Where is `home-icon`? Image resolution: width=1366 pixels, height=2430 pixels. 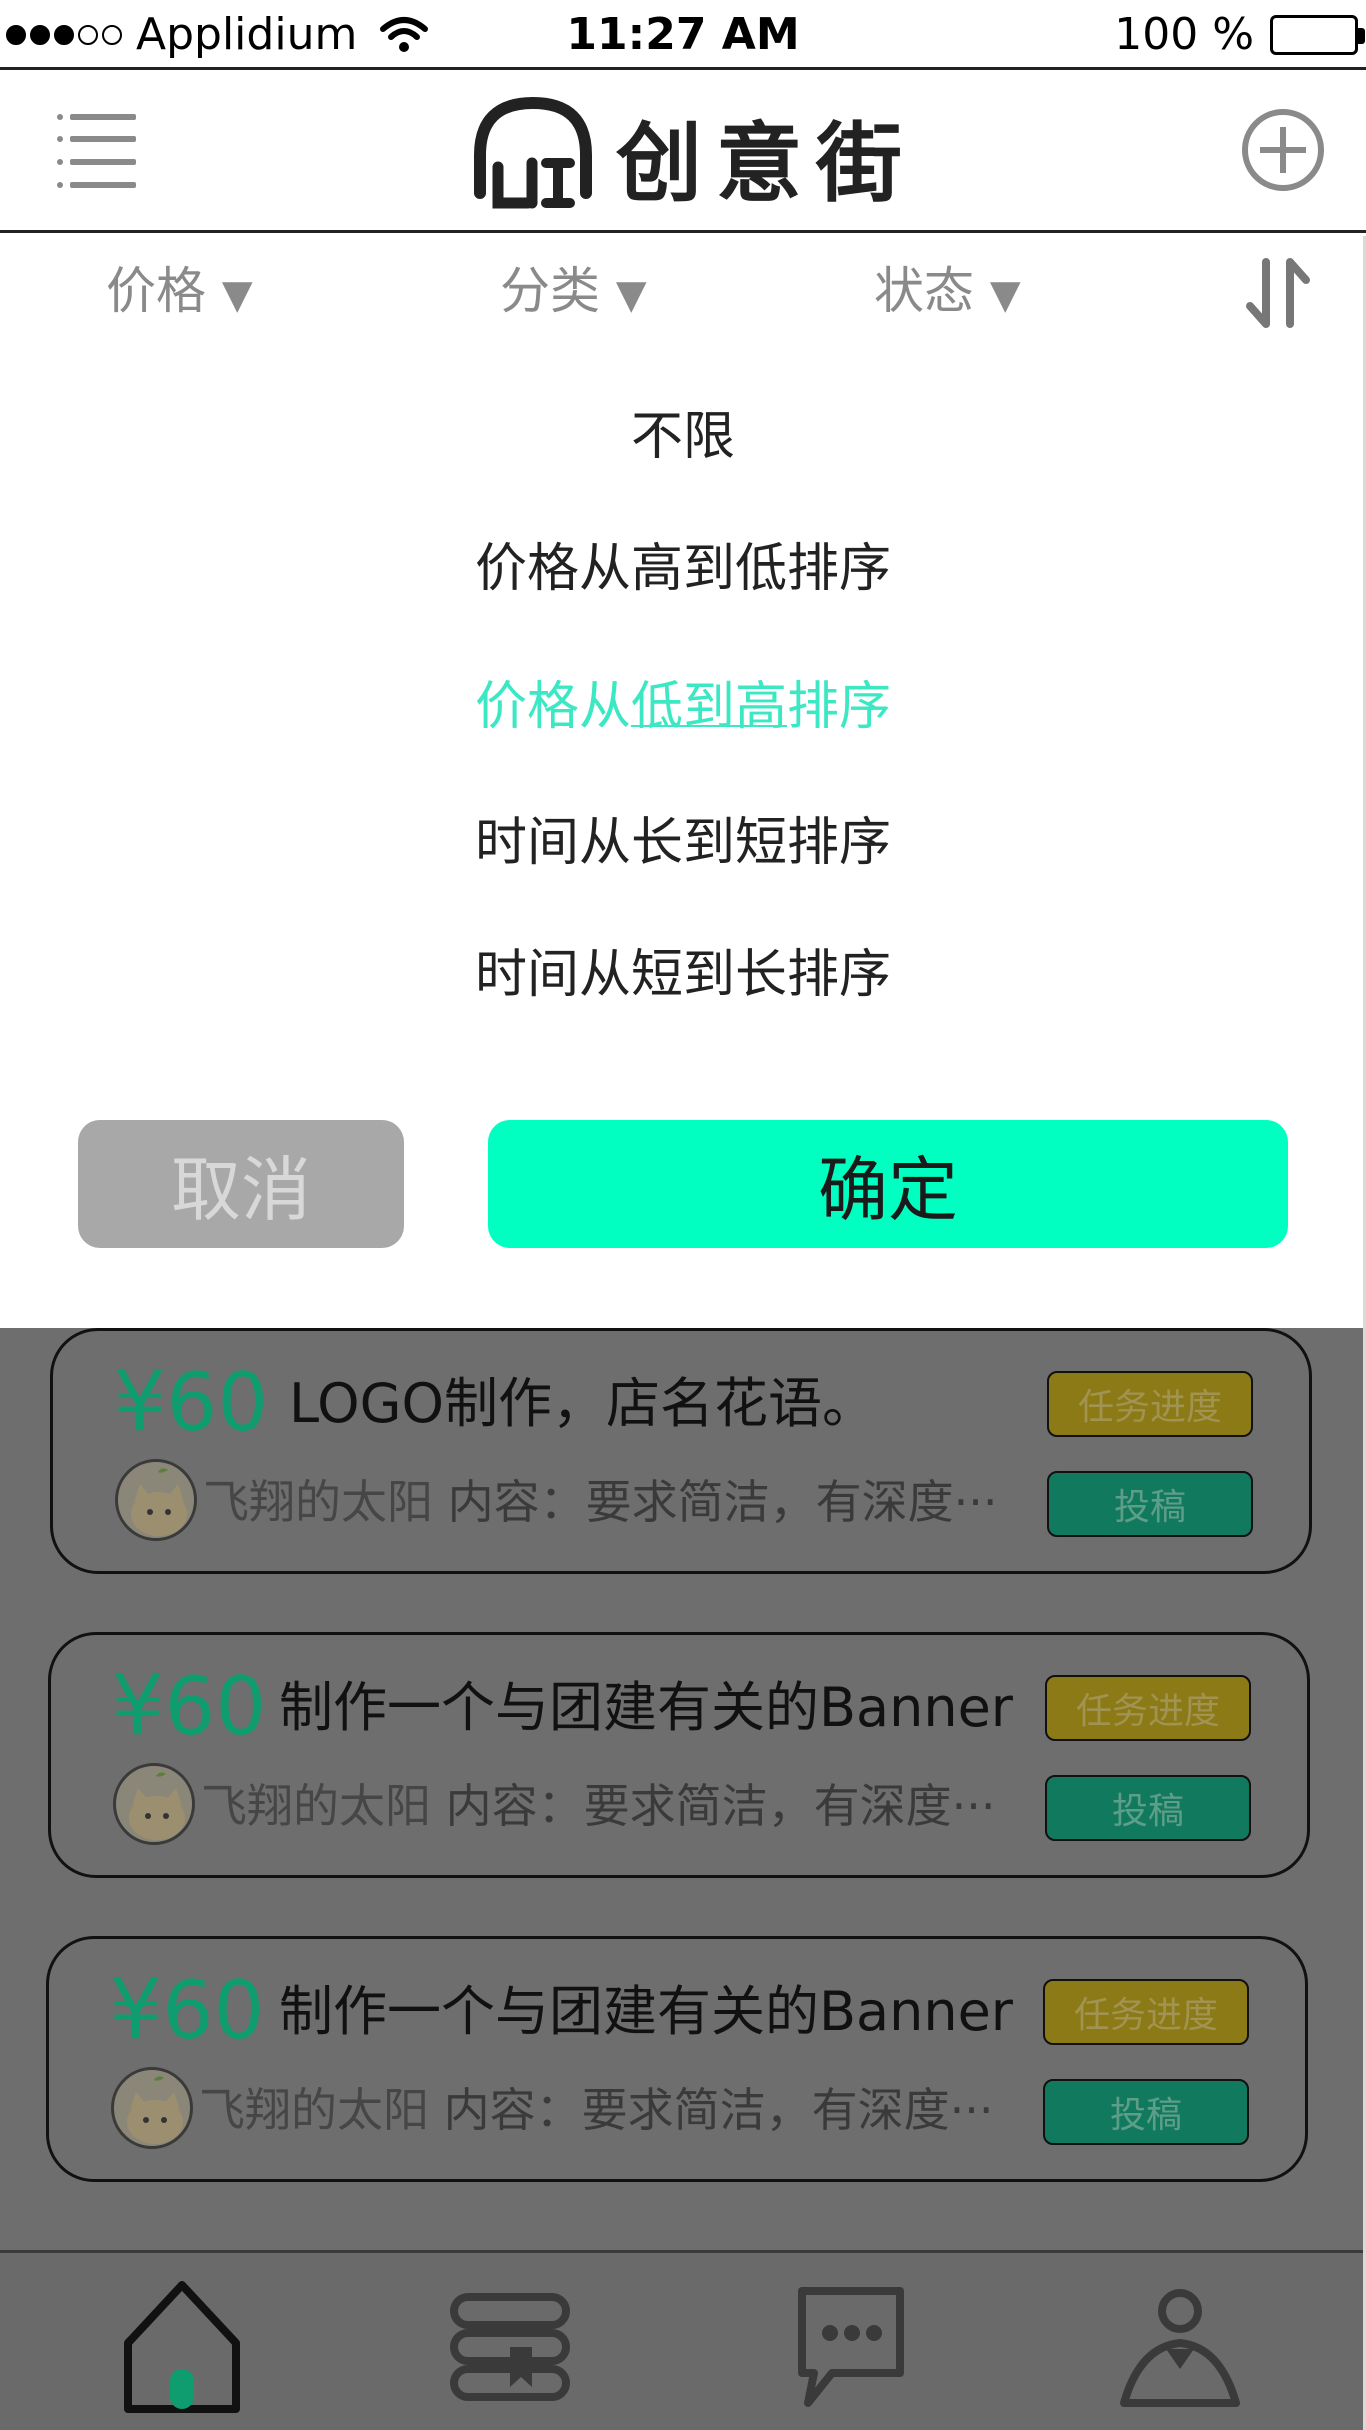
home-icon is located at coordinates (182, 2347).